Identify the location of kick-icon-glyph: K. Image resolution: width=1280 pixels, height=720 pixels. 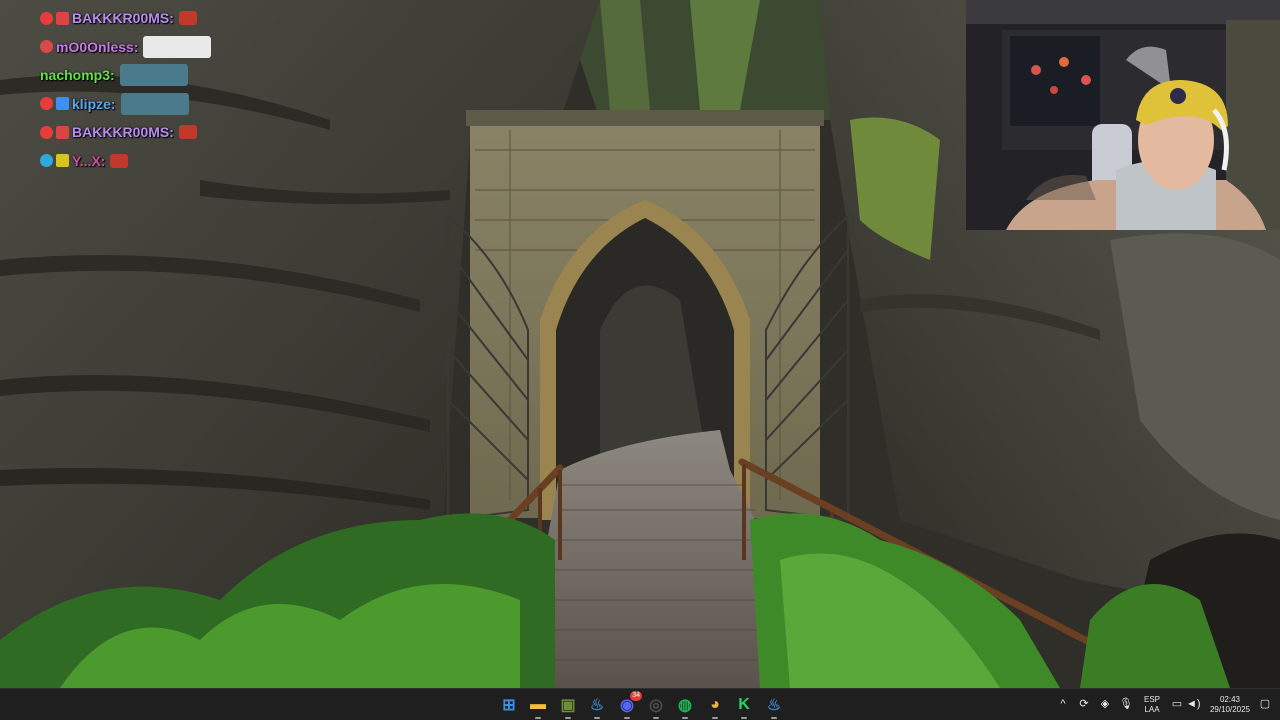
(744, 704).